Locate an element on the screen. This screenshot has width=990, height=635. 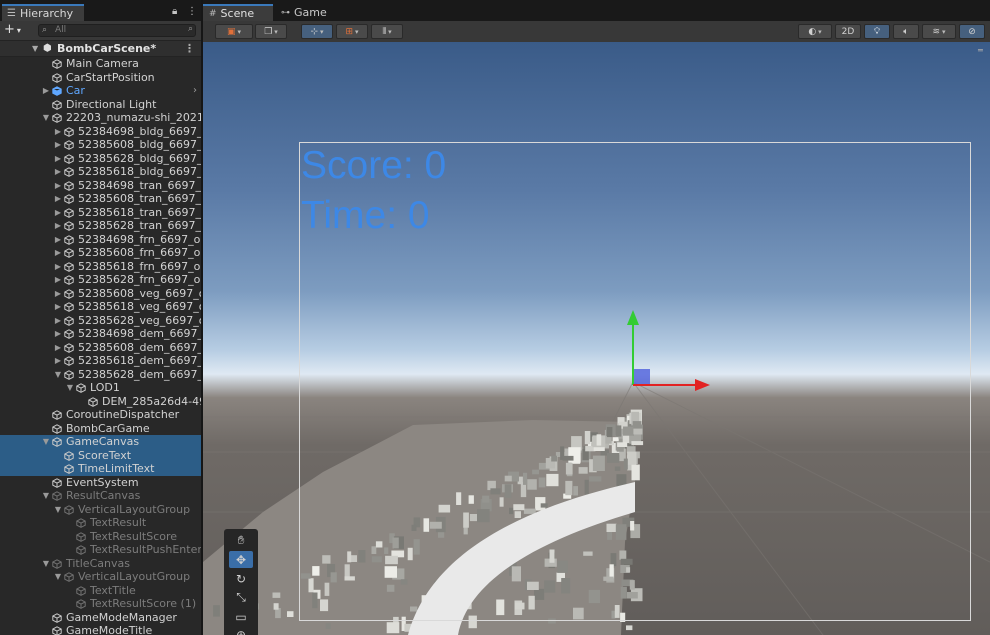
hierarchy-item: ▶ 52385618_frn_6697_op.g is located at coordinates (100, 267).